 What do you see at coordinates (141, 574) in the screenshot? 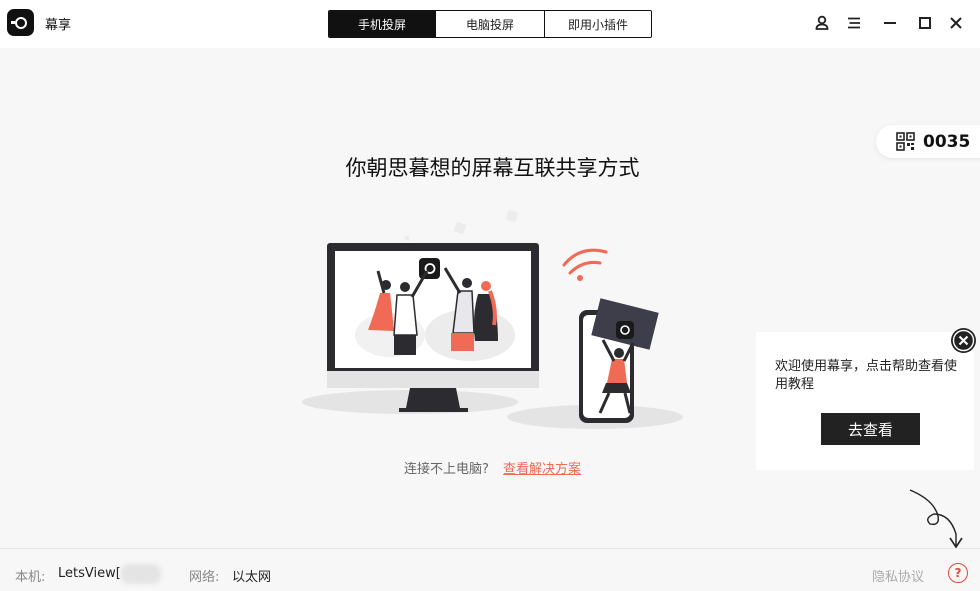
I see `redacted-device-name` at bounding box center [141, 574].